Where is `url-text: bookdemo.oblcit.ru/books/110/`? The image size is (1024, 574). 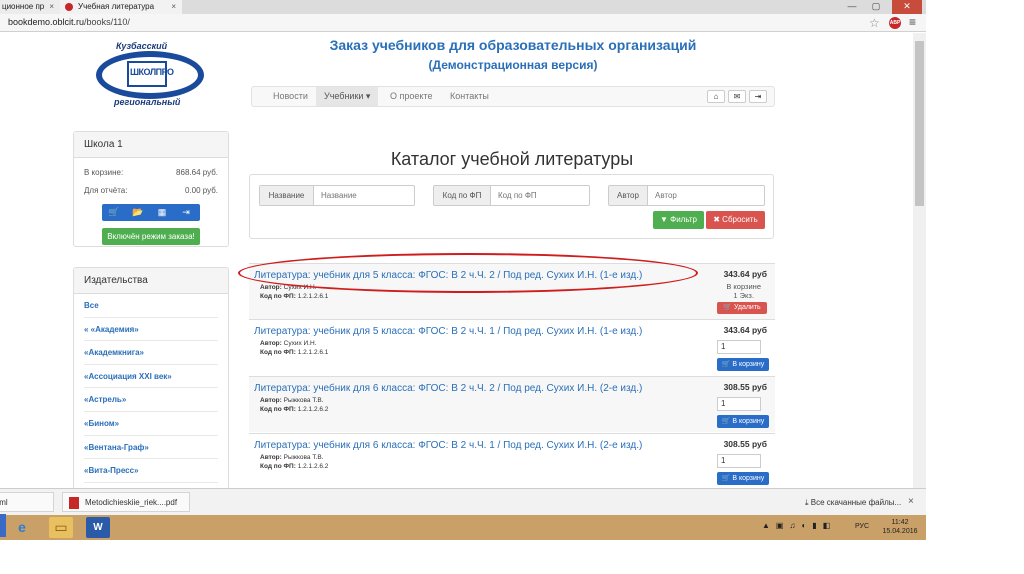
url-text: bookdemo.oblcit.ru/books/110/ is located at coordinates (69, 22).